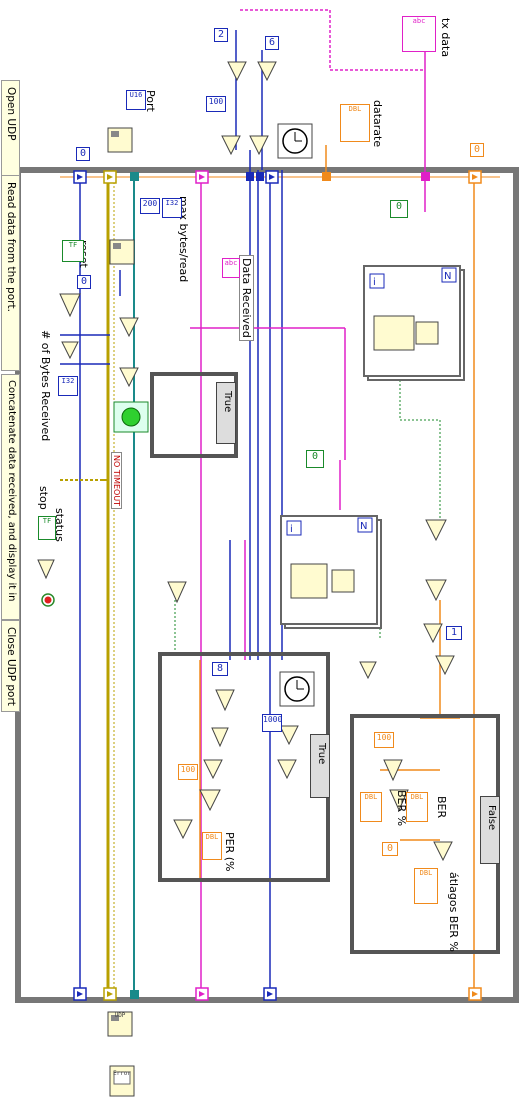  What do you see at coordinates (122, 1073) in the screenshot?
I see `error-tag: Error` at bounding box center [122, 1073].